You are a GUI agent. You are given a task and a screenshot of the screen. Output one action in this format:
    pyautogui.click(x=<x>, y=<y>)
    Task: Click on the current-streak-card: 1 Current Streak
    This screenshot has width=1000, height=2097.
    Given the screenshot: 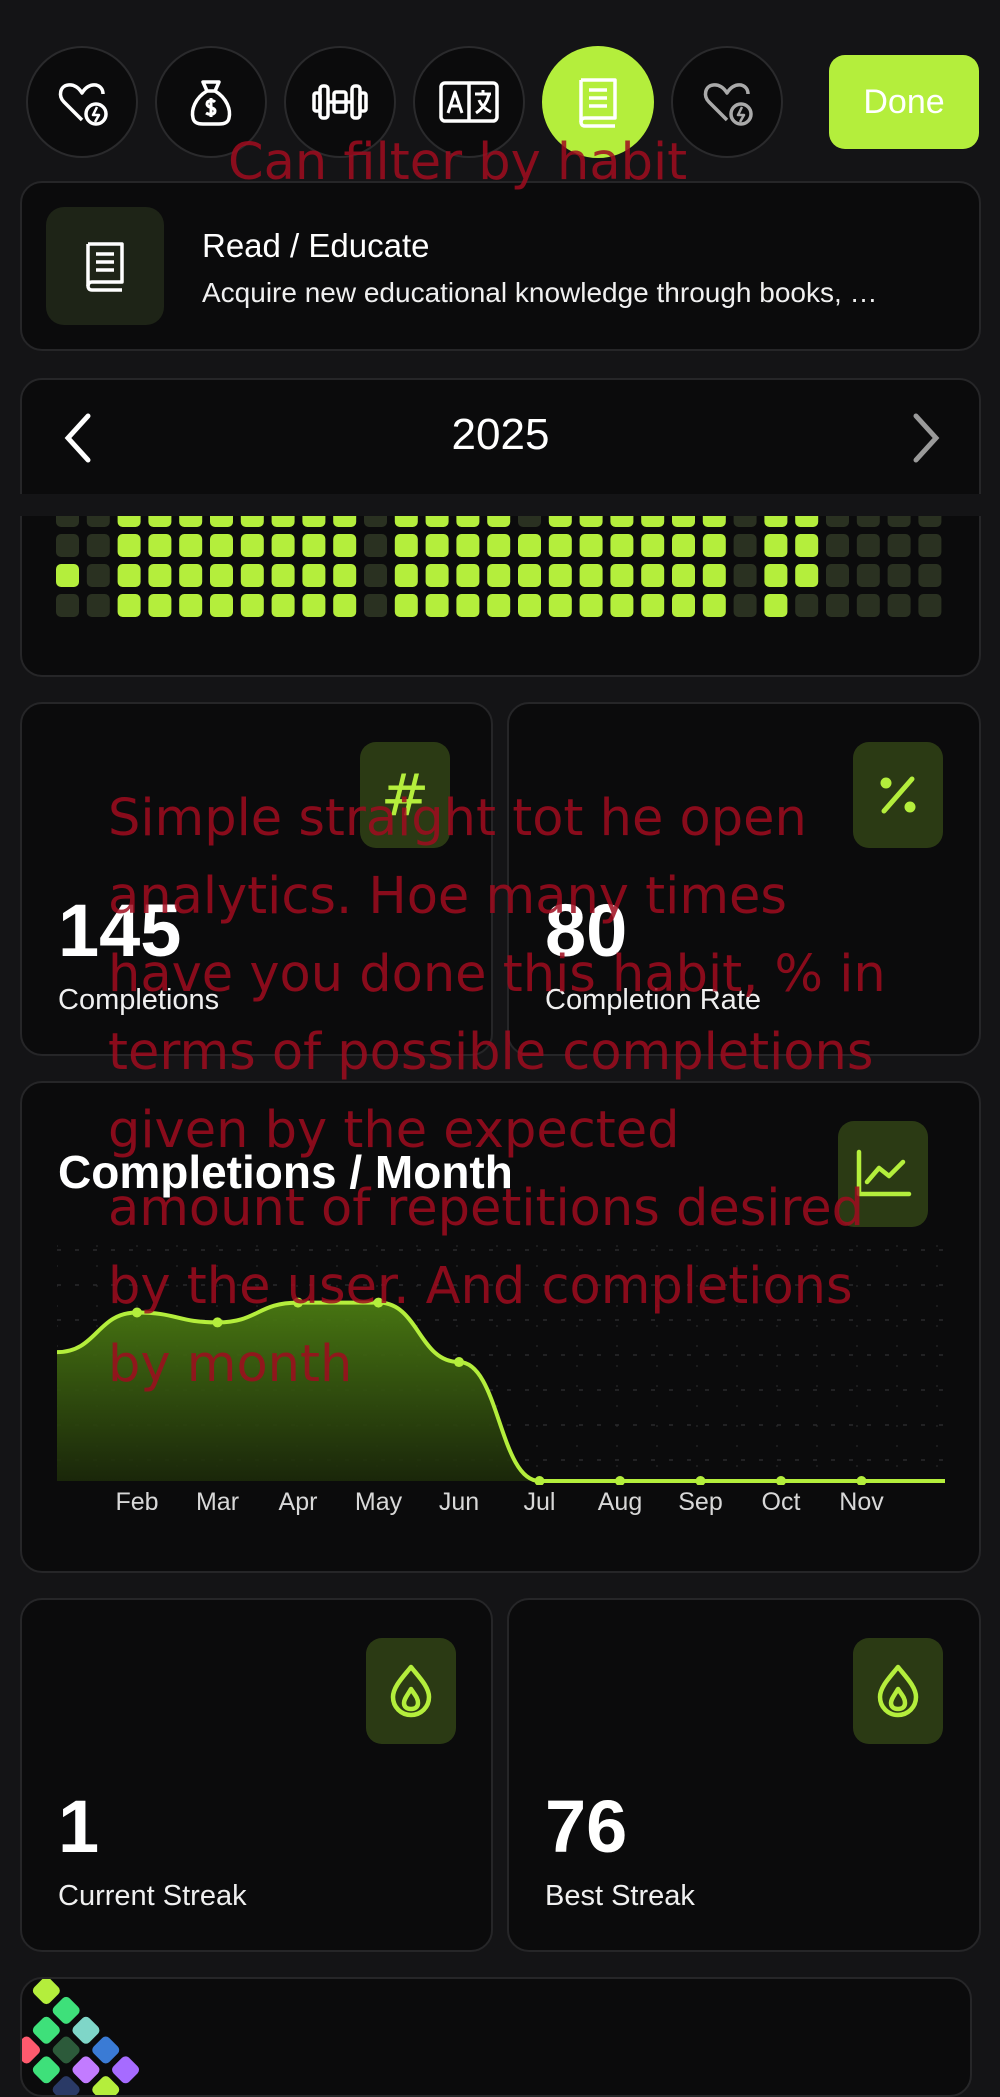 What is the action you would take?
    pyautogui.click(x=256, y=1775)
    